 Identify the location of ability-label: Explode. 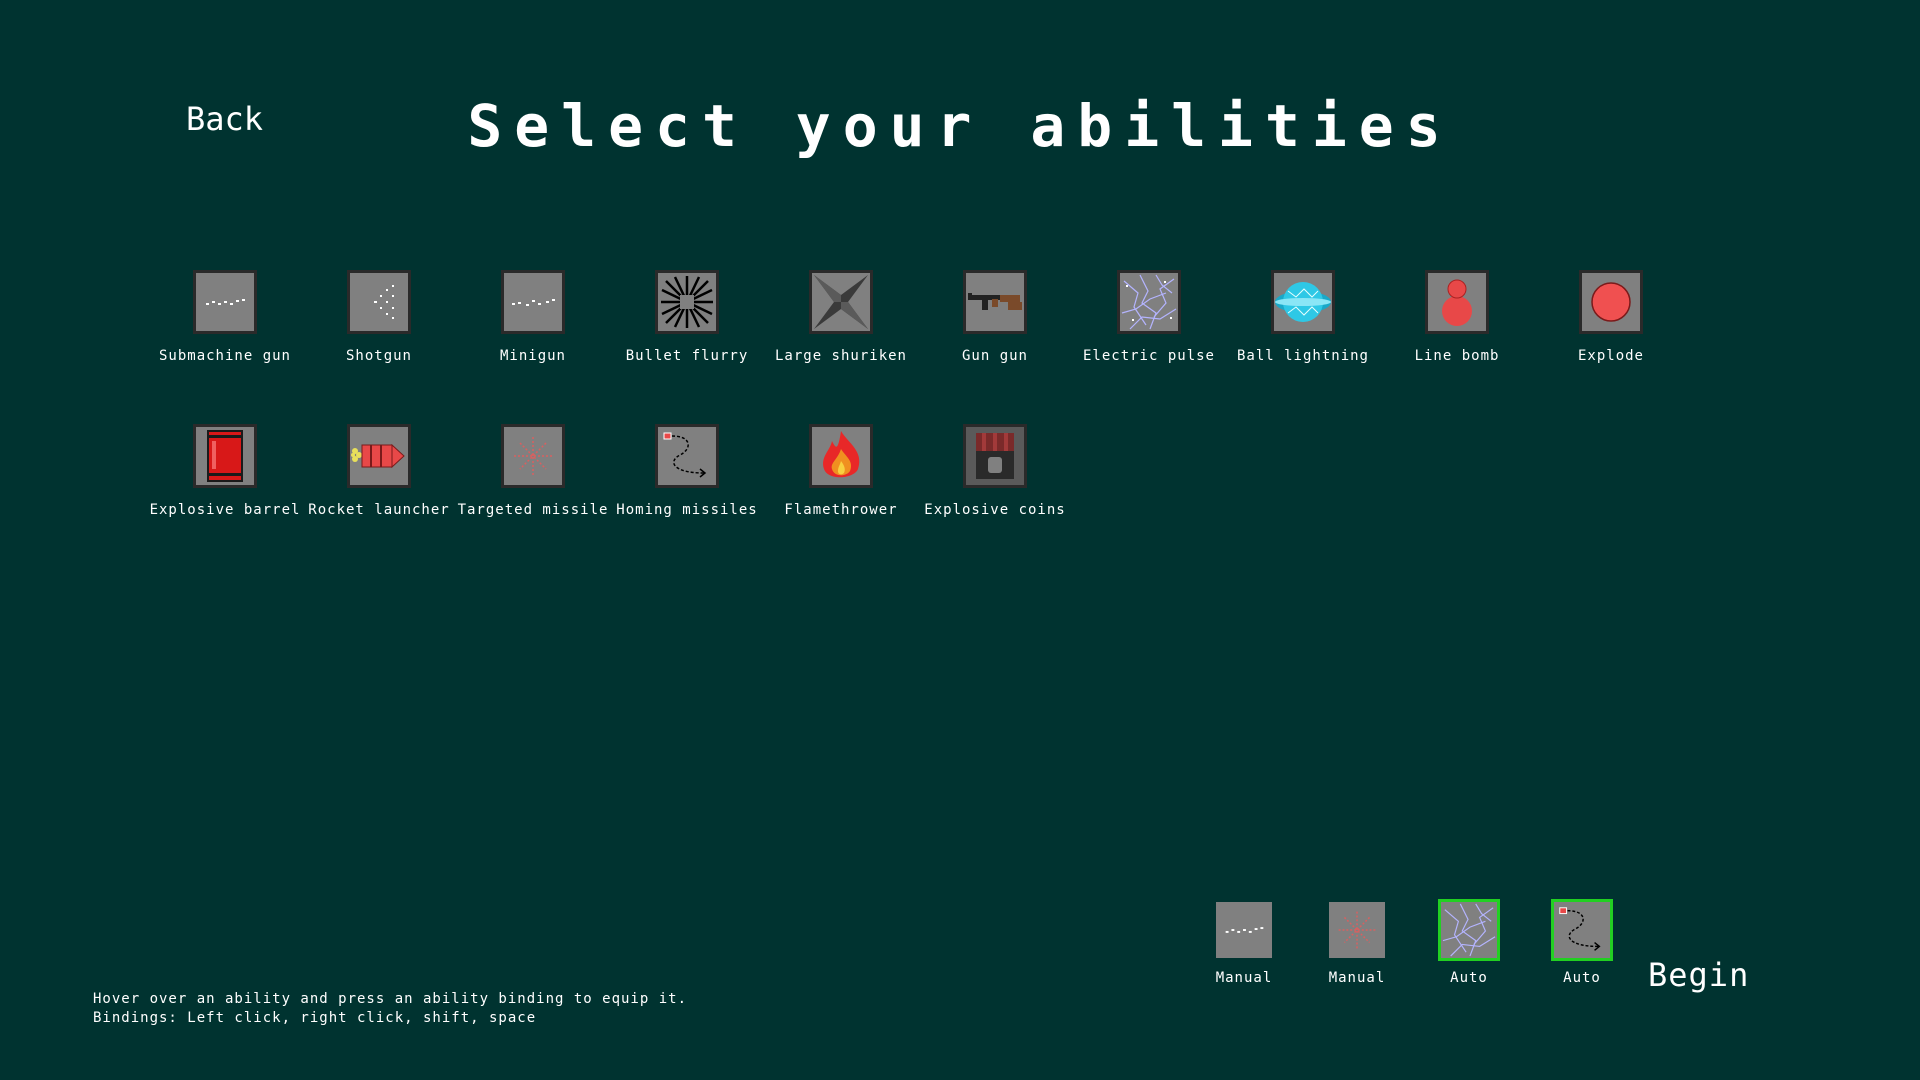
(1611, 356).